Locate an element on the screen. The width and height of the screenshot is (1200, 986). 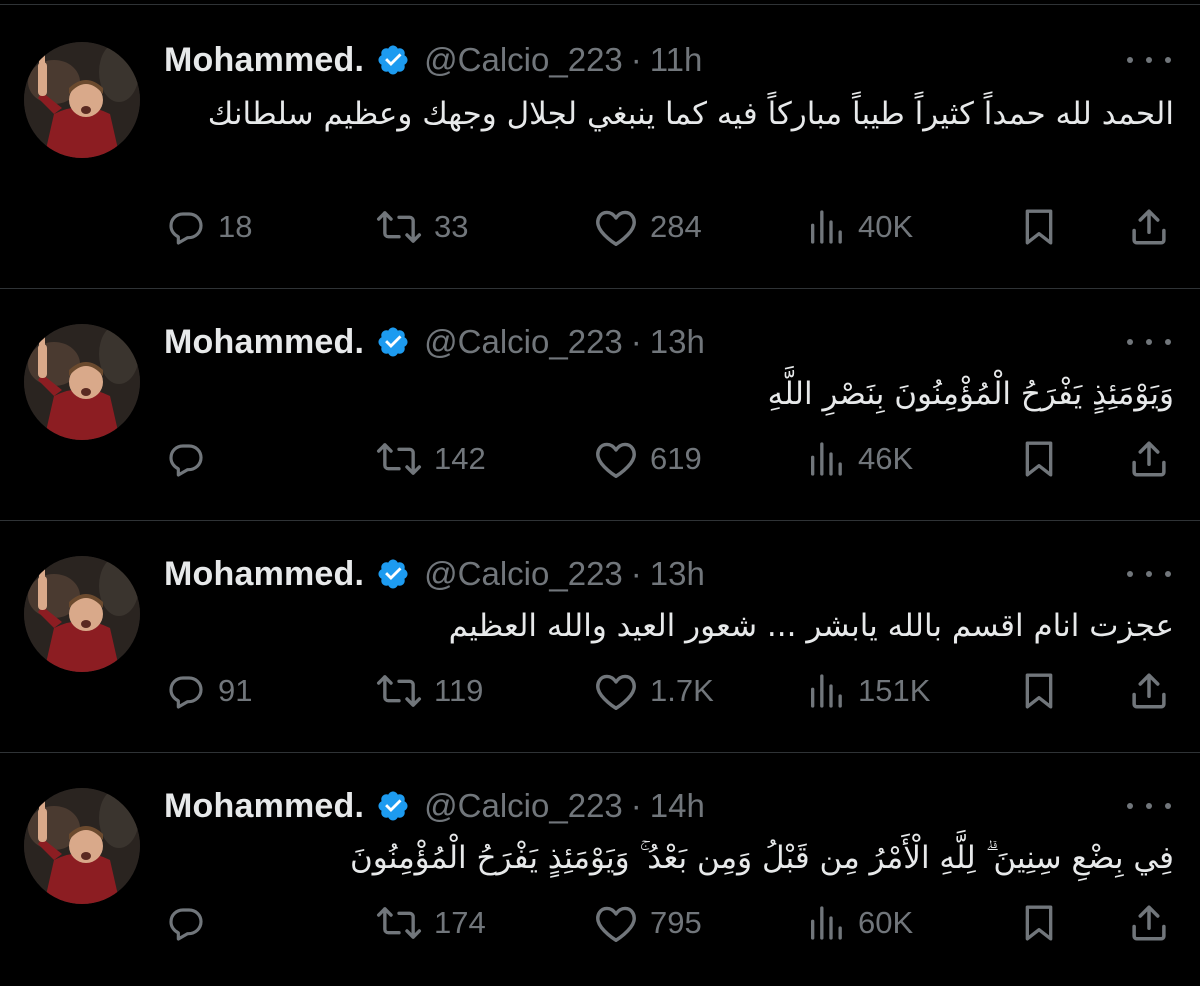
repost-count: 142 is located at coordinates (460, 458).